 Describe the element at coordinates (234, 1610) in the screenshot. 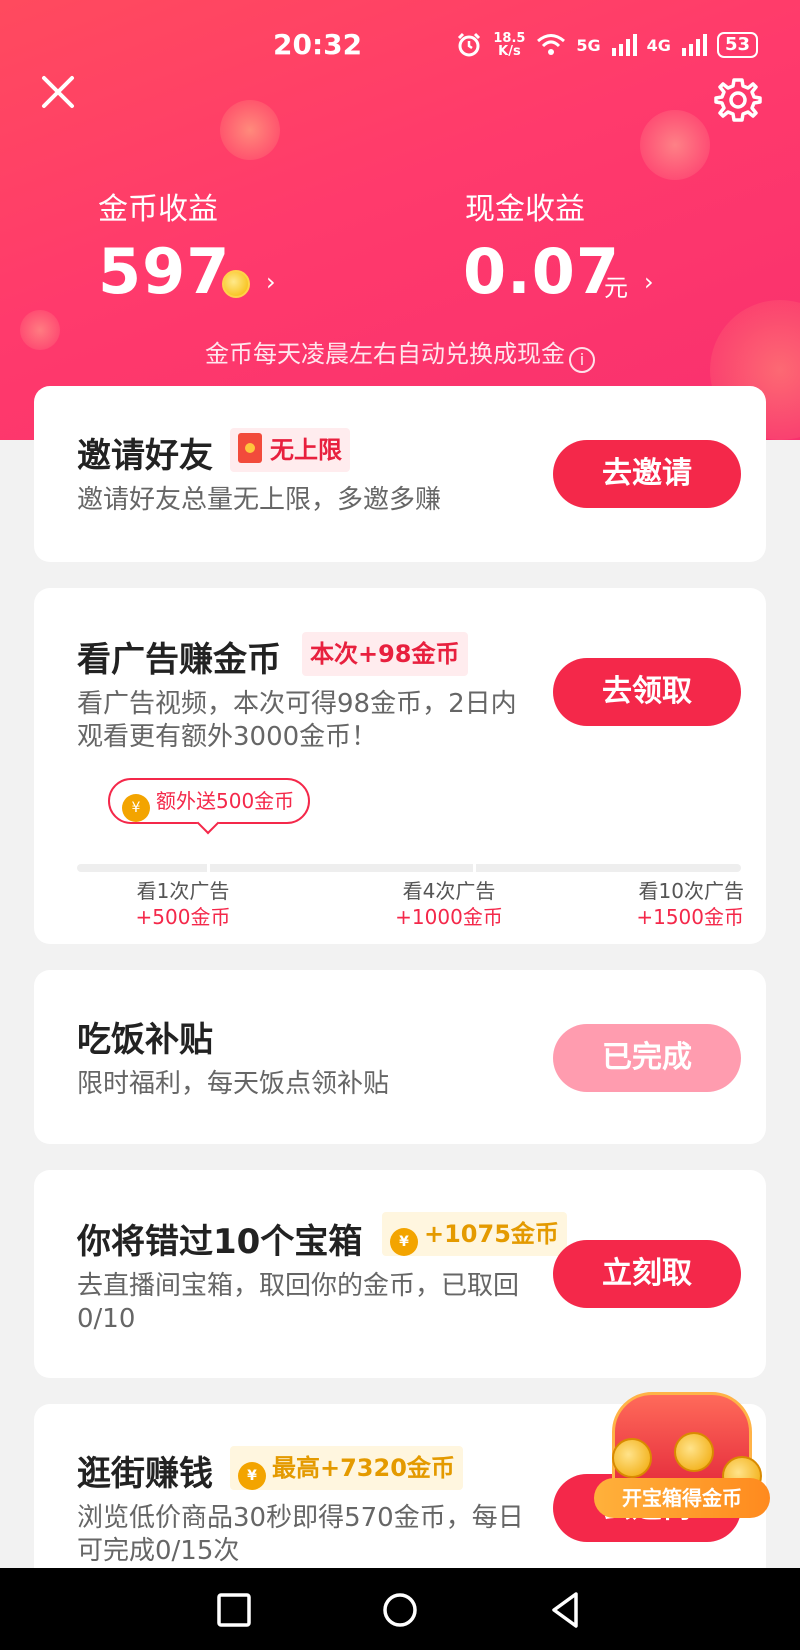

I see `recent-apps-icon` at that location.